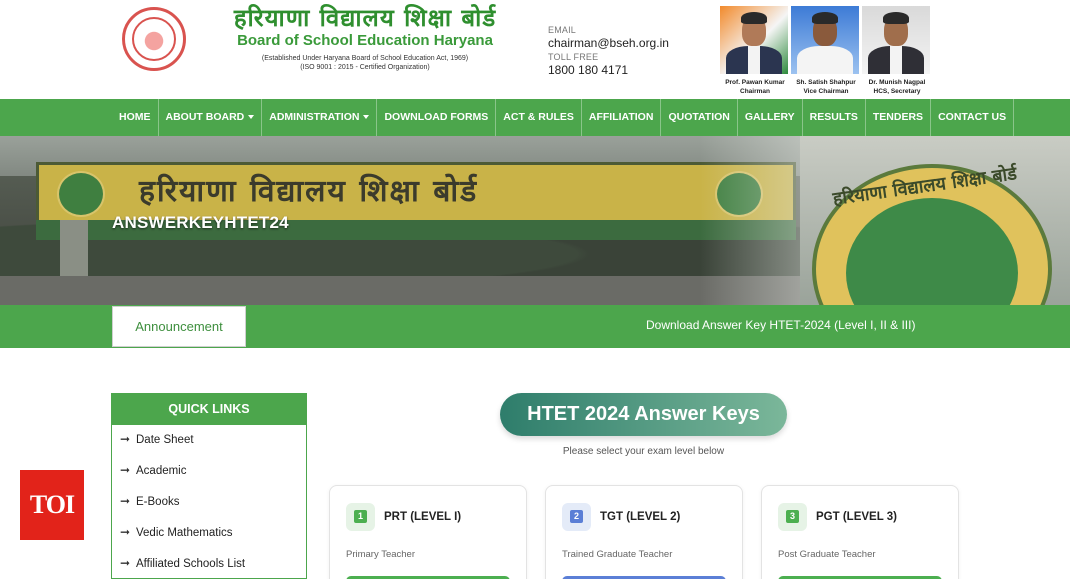 The height and width of the screenshot is (579, 1070). I want to click on nav-quotation: QUOTATION, so click(699, 117).